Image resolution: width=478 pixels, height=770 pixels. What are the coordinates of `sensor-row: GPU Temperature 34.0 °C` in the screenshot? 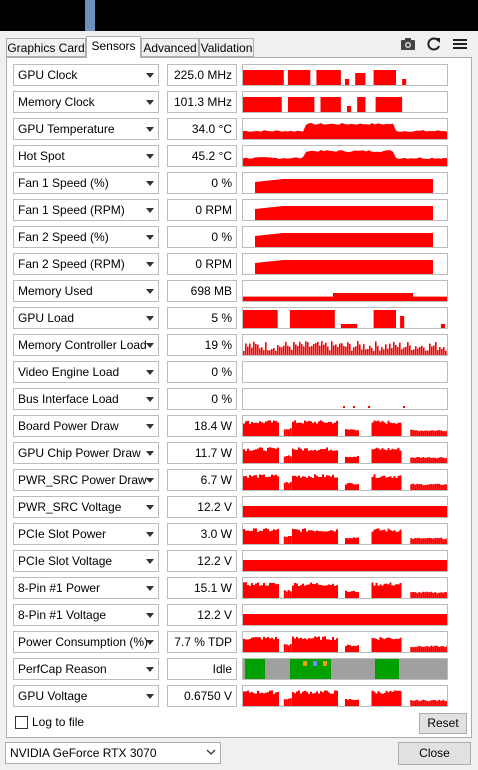 It's located at (230, 129).